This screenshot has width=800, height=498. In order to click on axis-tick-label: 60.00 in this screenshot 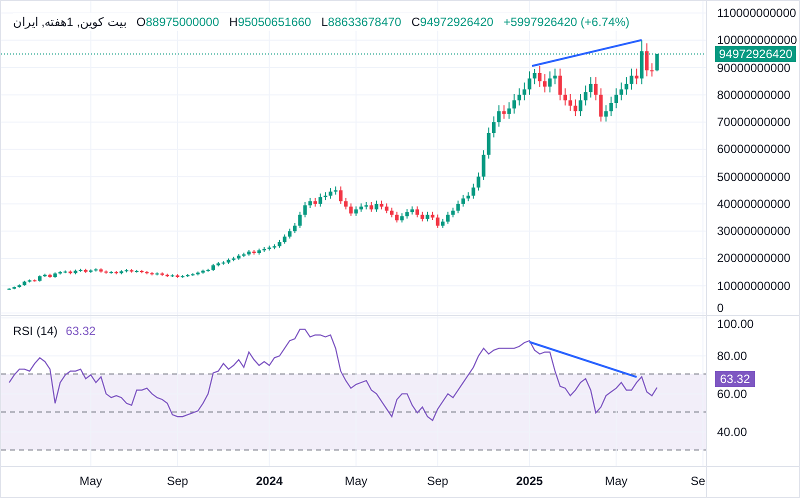, I will do `click(732, 394)`.